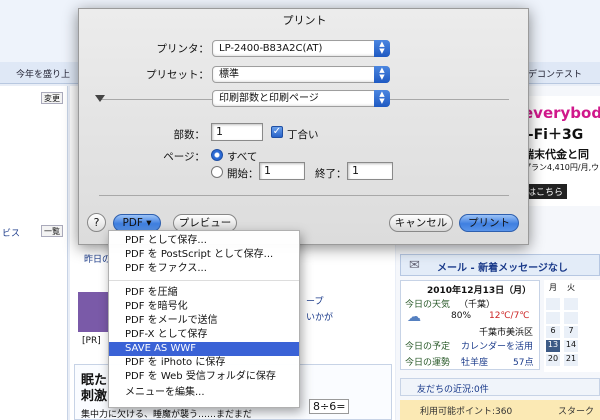  I want to click on pages-from-field: 1, so click(282, 171).